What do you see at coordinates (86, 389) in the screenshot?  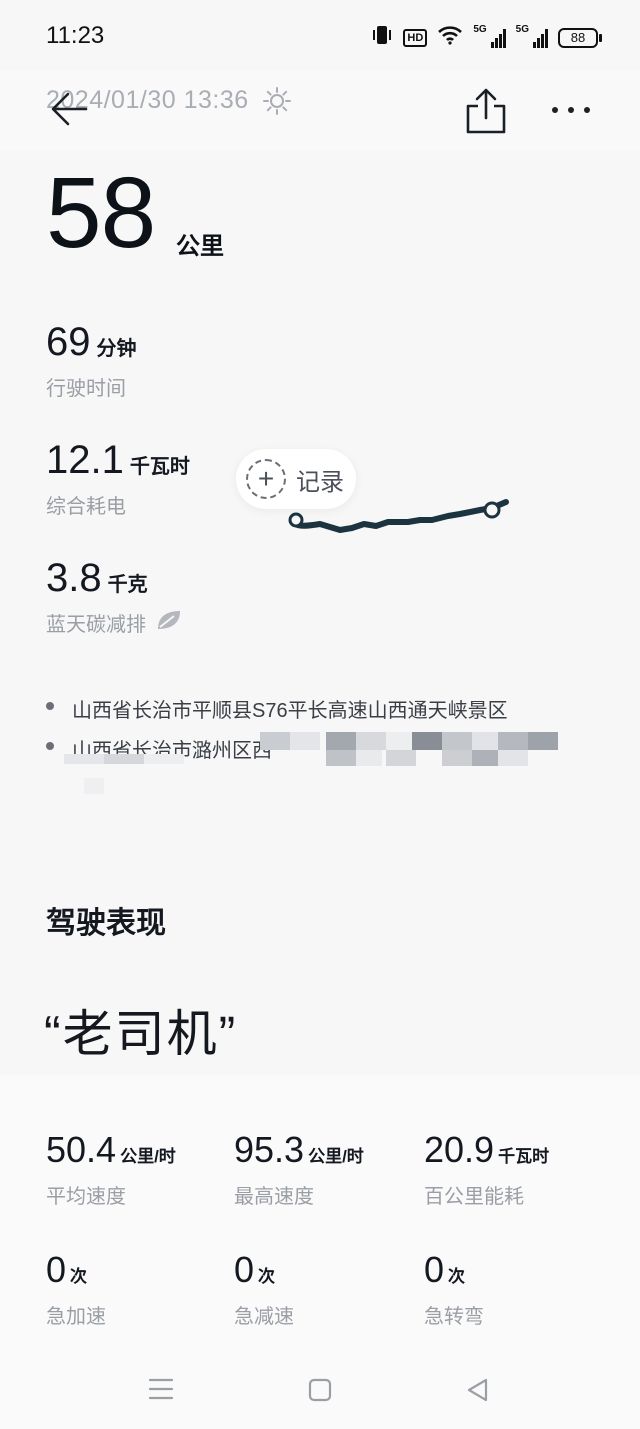 I see `duration-label: 行驶时间` at bounding box center [86, 389].